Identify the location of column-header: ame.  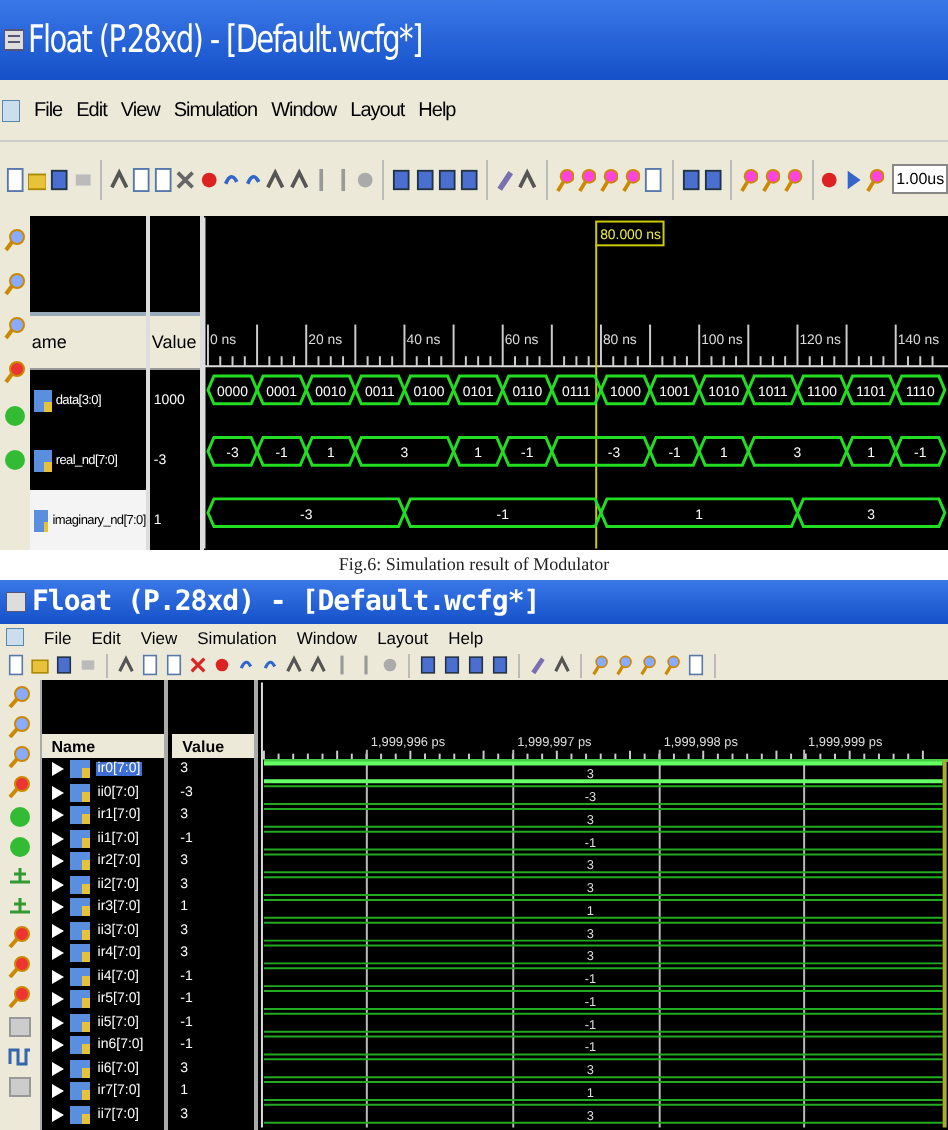
(87, 343).